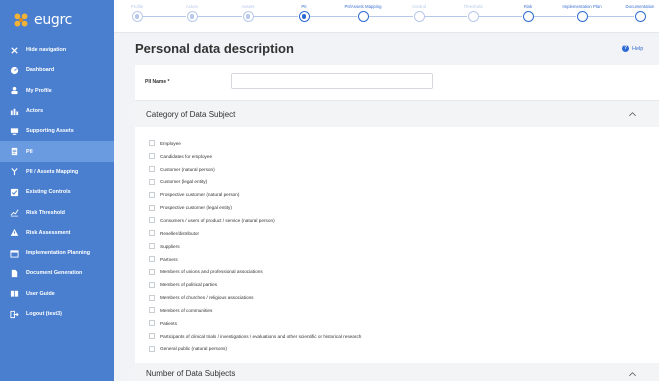  I want to click on step-label: PII/Assets Mapping, so click(363, 6).